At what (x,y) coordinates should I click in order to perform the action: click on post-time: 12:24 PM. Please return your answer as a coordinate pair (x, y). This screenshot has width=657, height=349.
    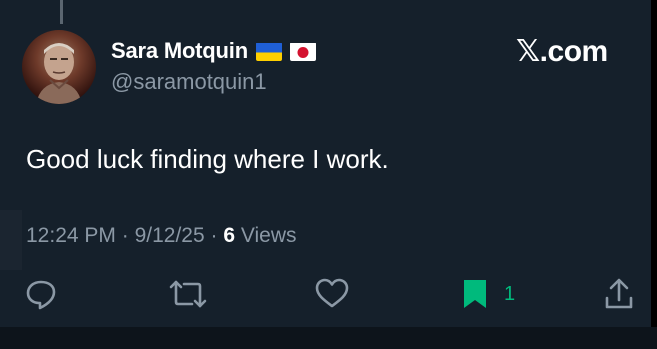
    Looking at the image, I should click on (71, 235).